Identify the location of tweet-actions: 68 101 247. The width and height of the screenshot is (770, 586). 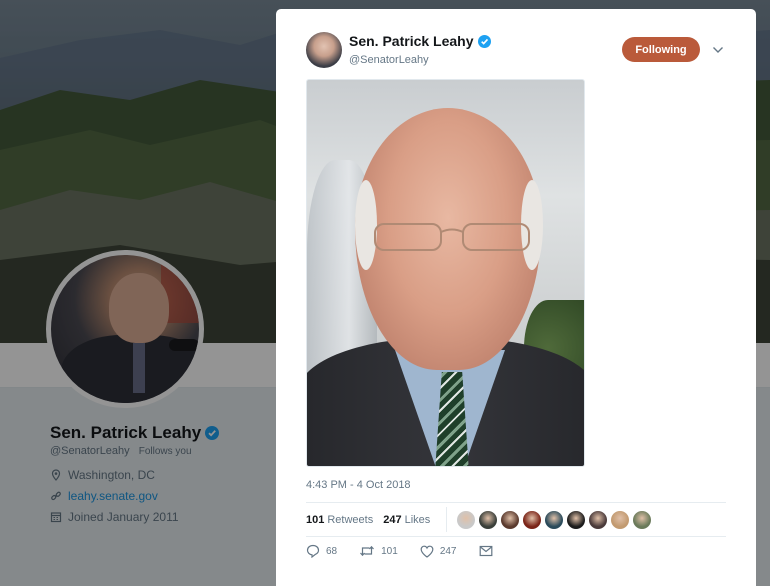
(410, 551).